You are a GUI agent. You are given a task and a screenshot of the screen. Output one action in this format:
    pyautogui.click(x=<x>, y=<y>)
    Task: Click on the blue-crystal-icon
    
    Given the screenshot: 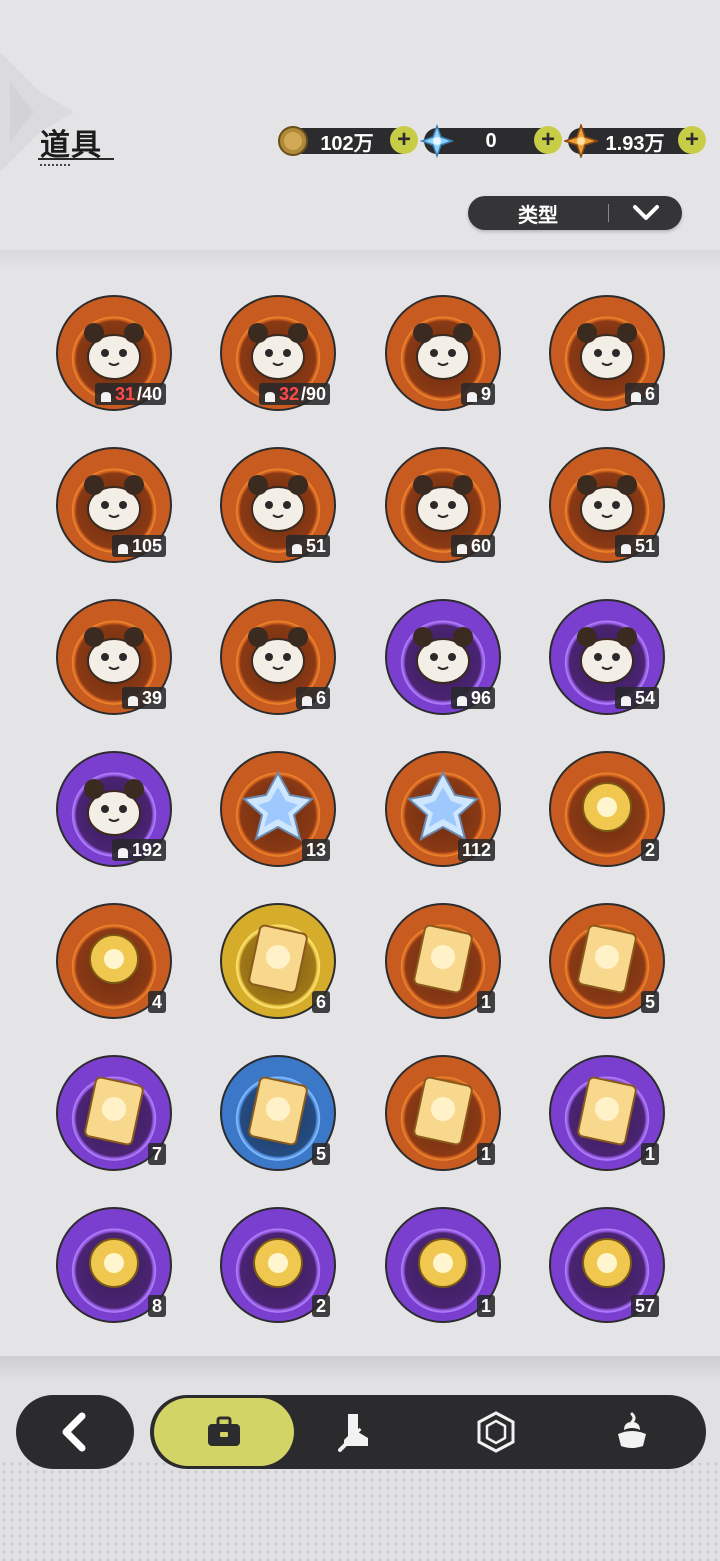 What is the action you would take?
    pyautogui.click(x=443, y=807)
    